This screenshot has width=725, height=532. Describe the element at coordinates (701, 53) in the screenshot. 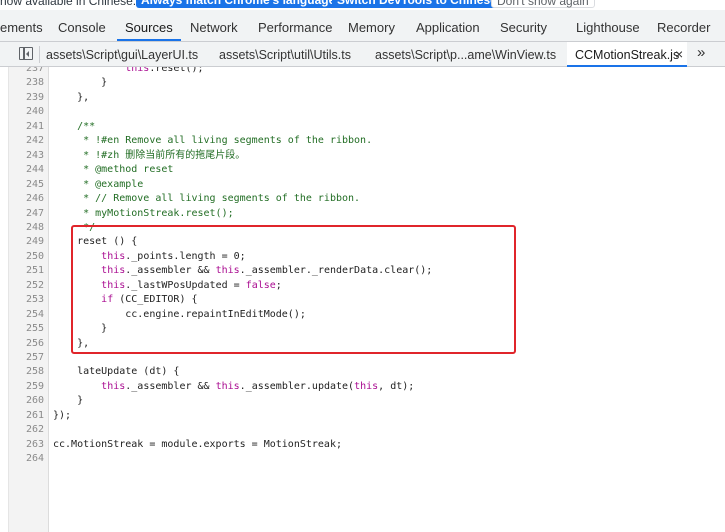

I see `more-tabs-icon: »` at that location.